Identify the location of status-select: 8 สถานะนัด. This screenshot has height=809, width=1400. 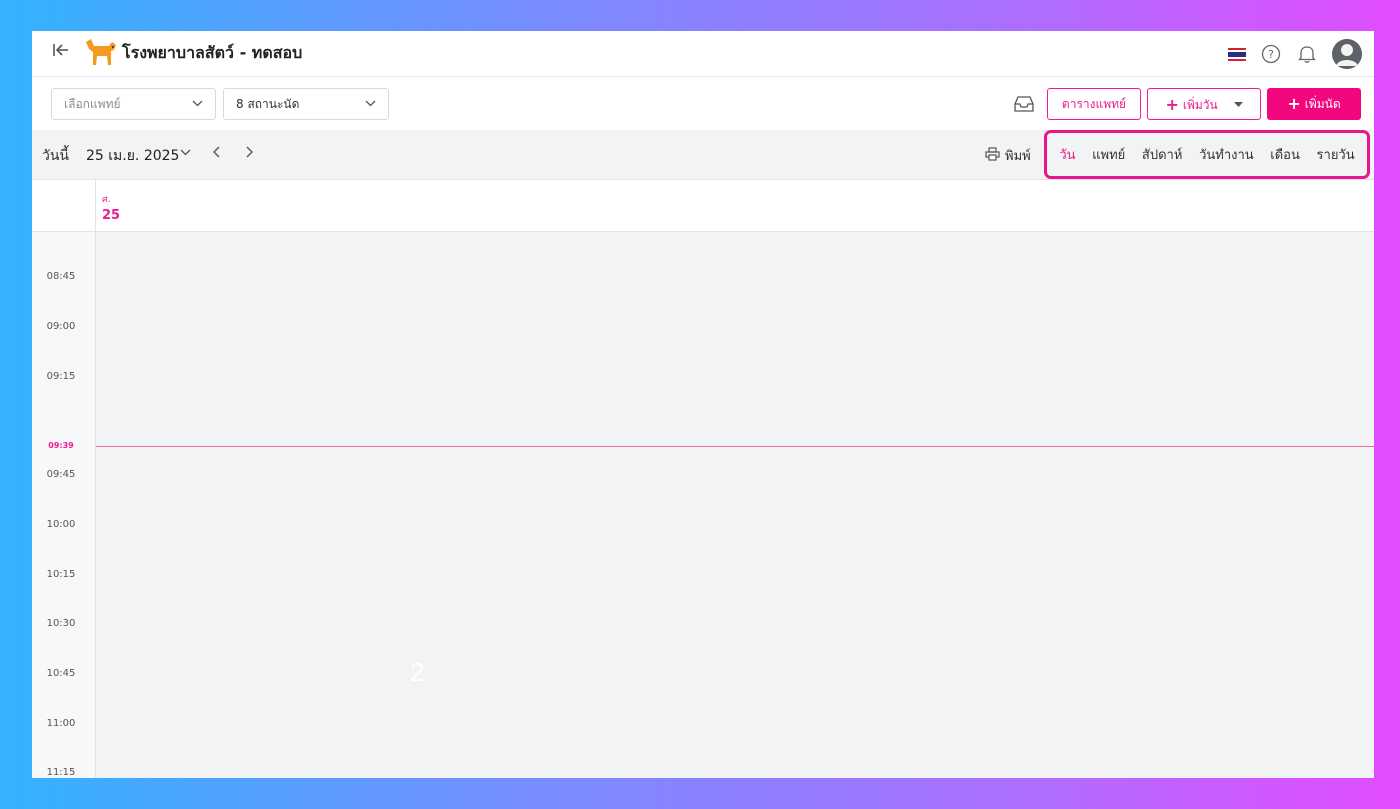
(306, 104).